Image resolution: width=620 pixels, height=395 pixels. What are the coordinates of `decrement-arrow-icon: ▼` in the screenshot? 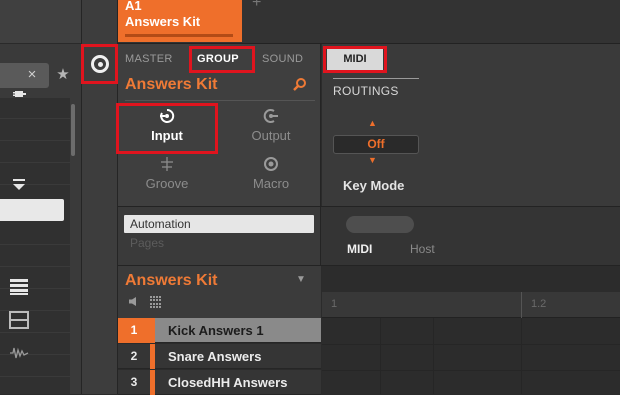 It's located at (372, 160).